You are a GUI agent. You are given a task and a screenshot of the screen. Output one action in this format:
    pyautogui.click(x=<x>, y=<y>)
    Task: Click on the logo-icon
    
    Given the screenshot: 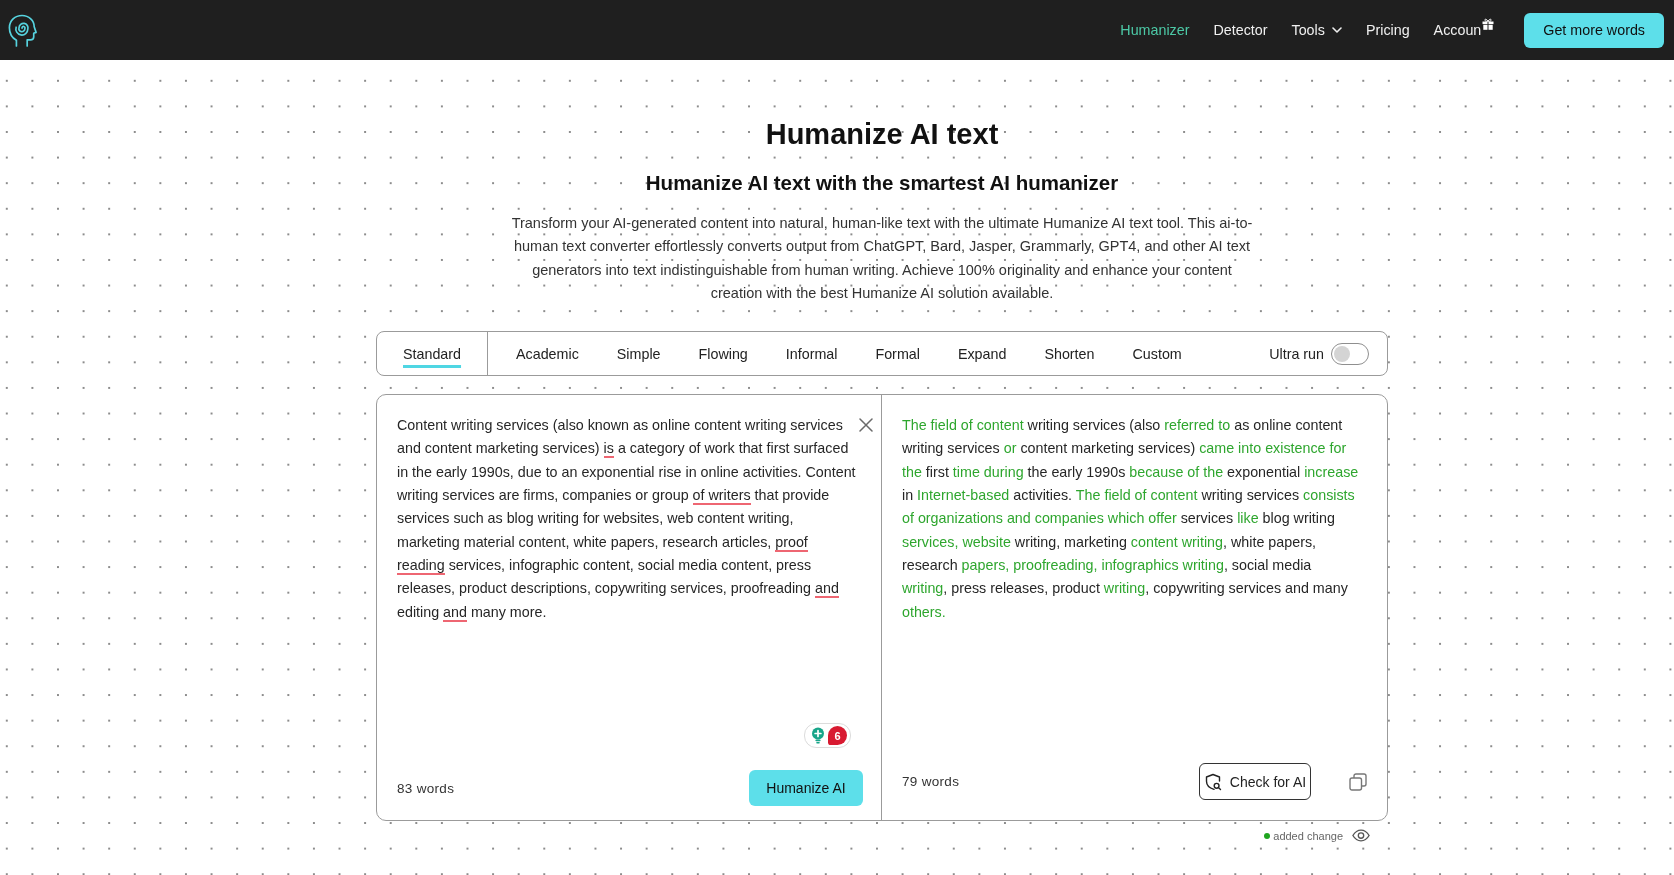 What is the action you would take?
    pyautogui.click(x=22, y=30)
    